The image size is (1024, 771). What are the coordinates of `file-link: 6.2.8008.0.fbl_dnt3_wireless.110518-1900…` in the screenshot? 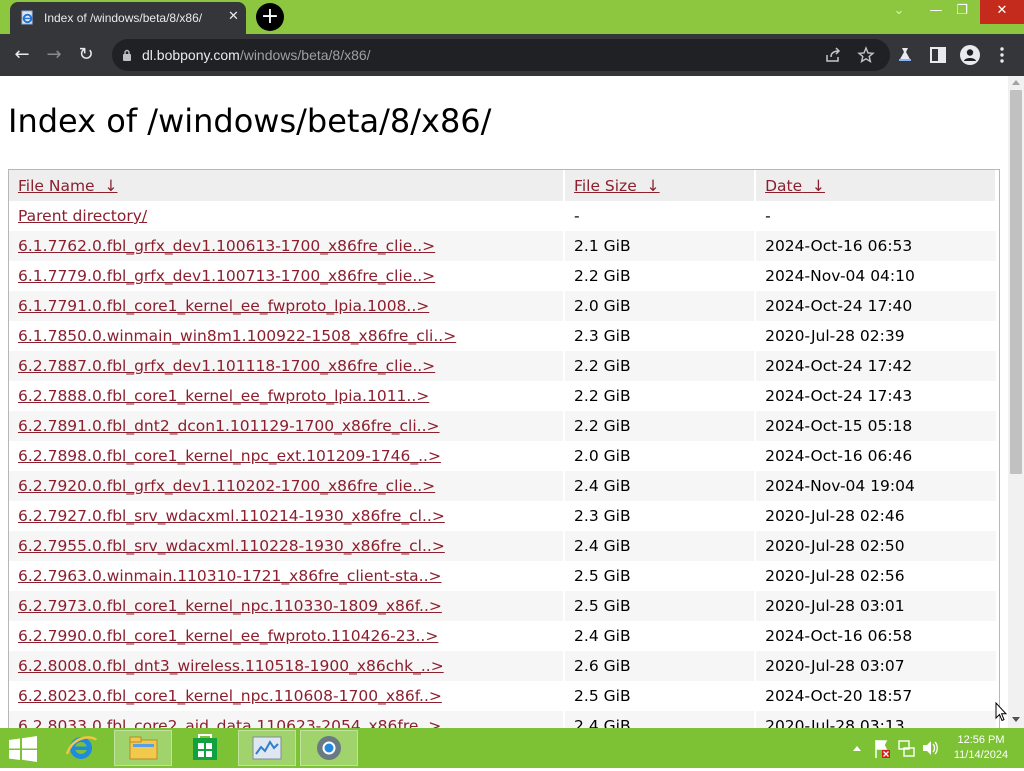 It's located at (231, 666).